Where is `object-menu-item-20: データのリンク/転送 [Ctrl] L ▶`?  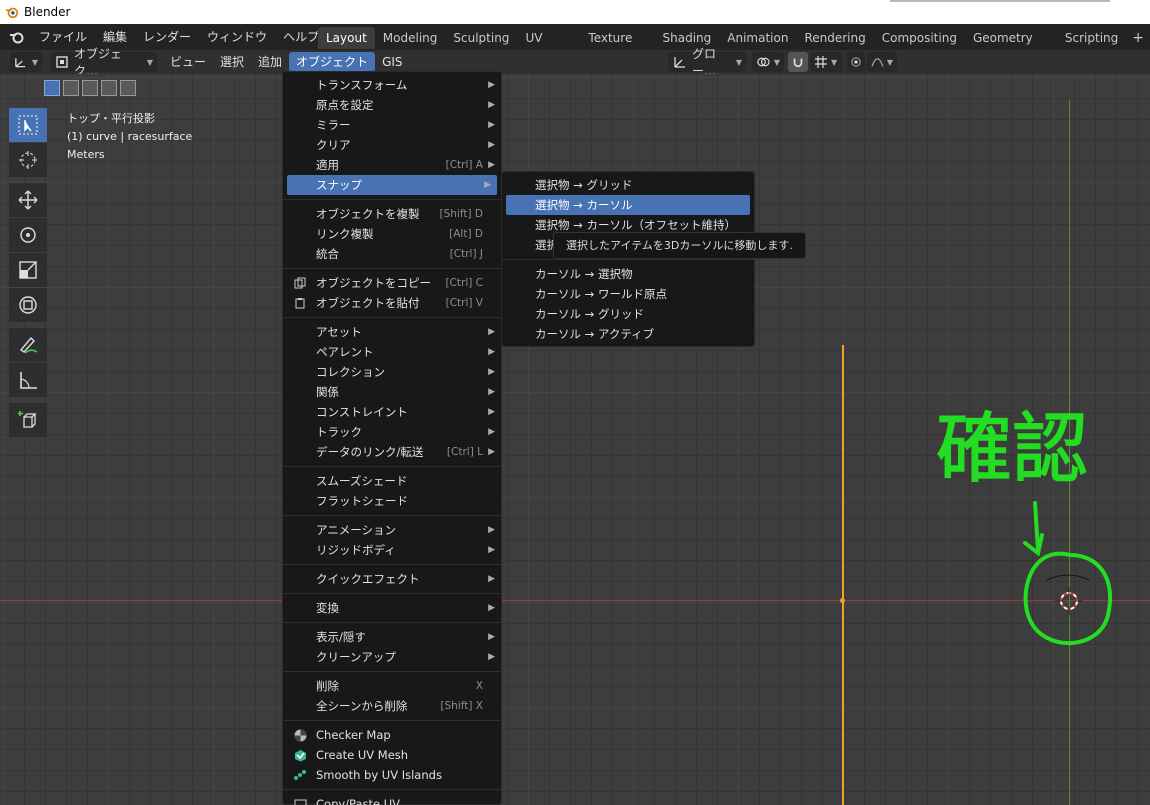
object-menu-item-20: データのリンク/転送 [Ctrl] L ▶ is located at coordinates (392, 452).